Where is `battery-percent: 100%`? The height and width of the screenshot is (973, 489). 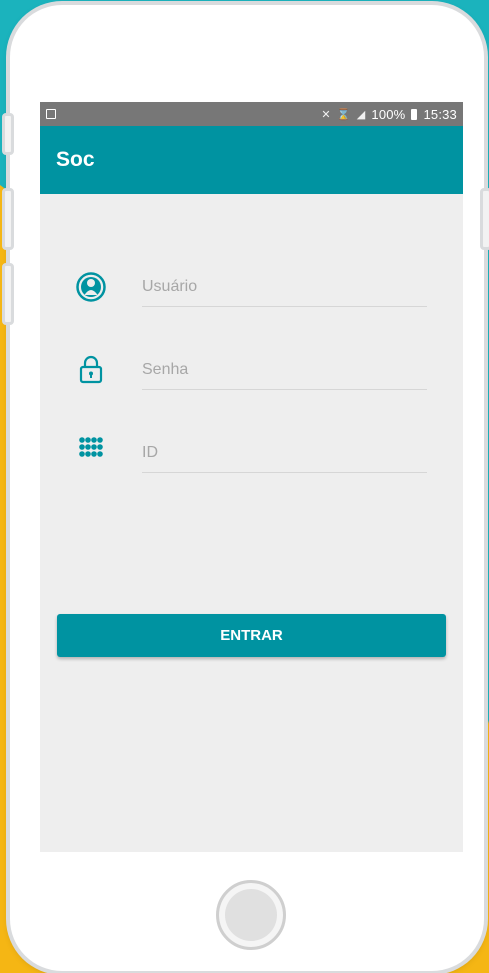
battery-percent: 100% is located at coordinates (388, 114).